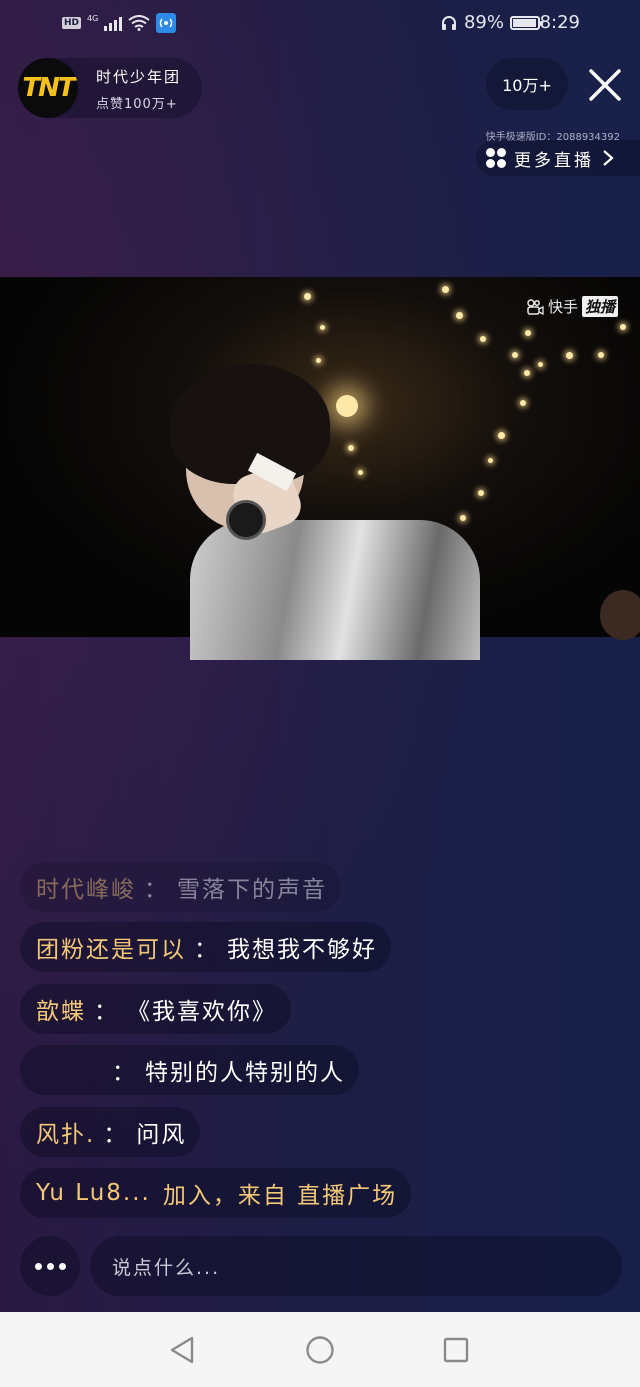 Image resolution: width=640 pixels, height=1387 pixels. I want to click on comment-text: 问风, so click(161, 1135).